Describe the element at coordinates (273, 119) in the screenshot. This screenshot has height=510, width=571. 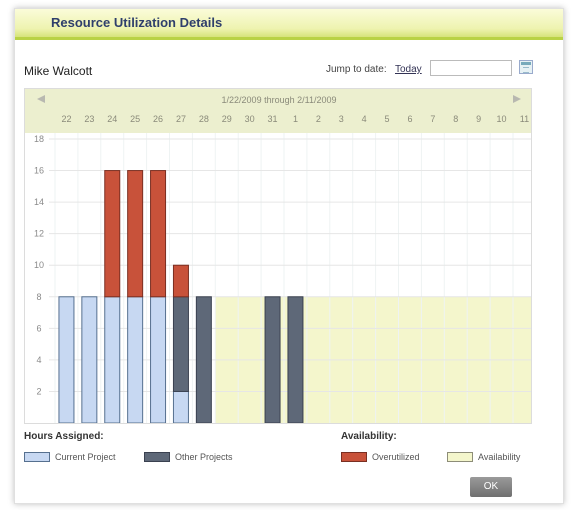
I see `x-tick-label: 31` at that location.